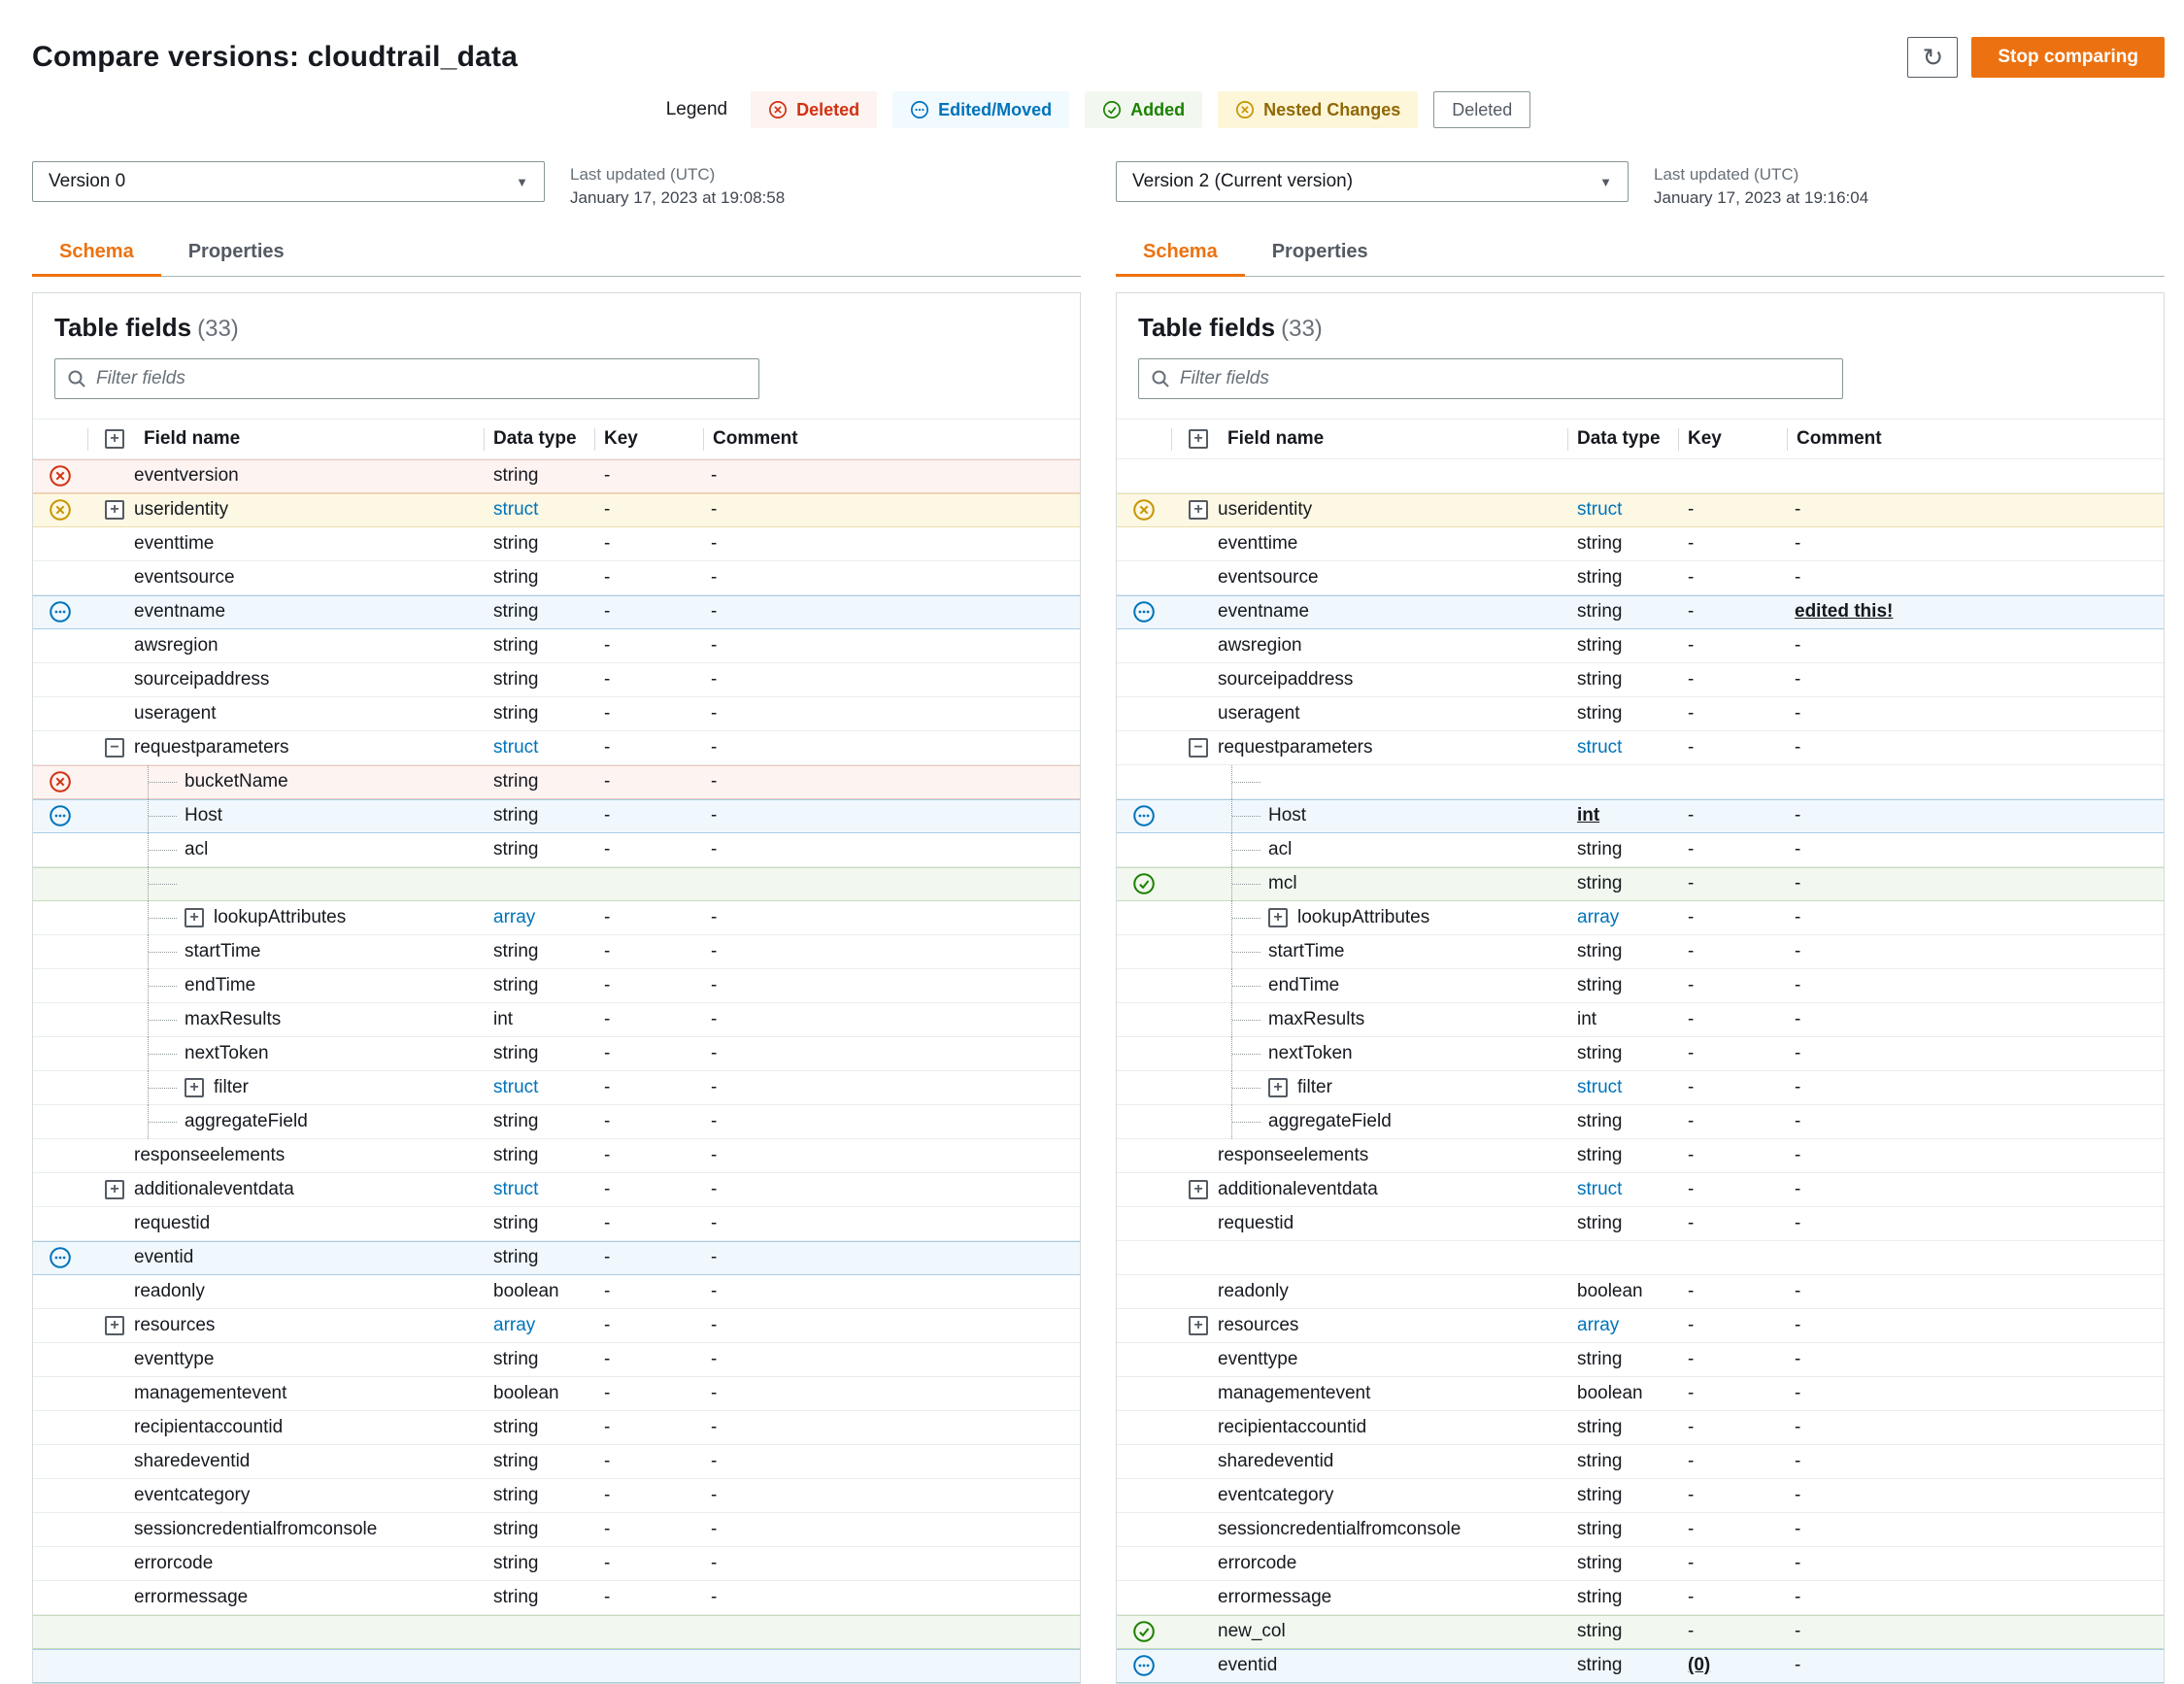 This screenshot has width=2184, height=1684. What do you see at coordinates (1640, 680) in the screenshot?
I see `field-row-sourceipaddress: sourceipaddress string - -` at bounding box center [1640, 680].